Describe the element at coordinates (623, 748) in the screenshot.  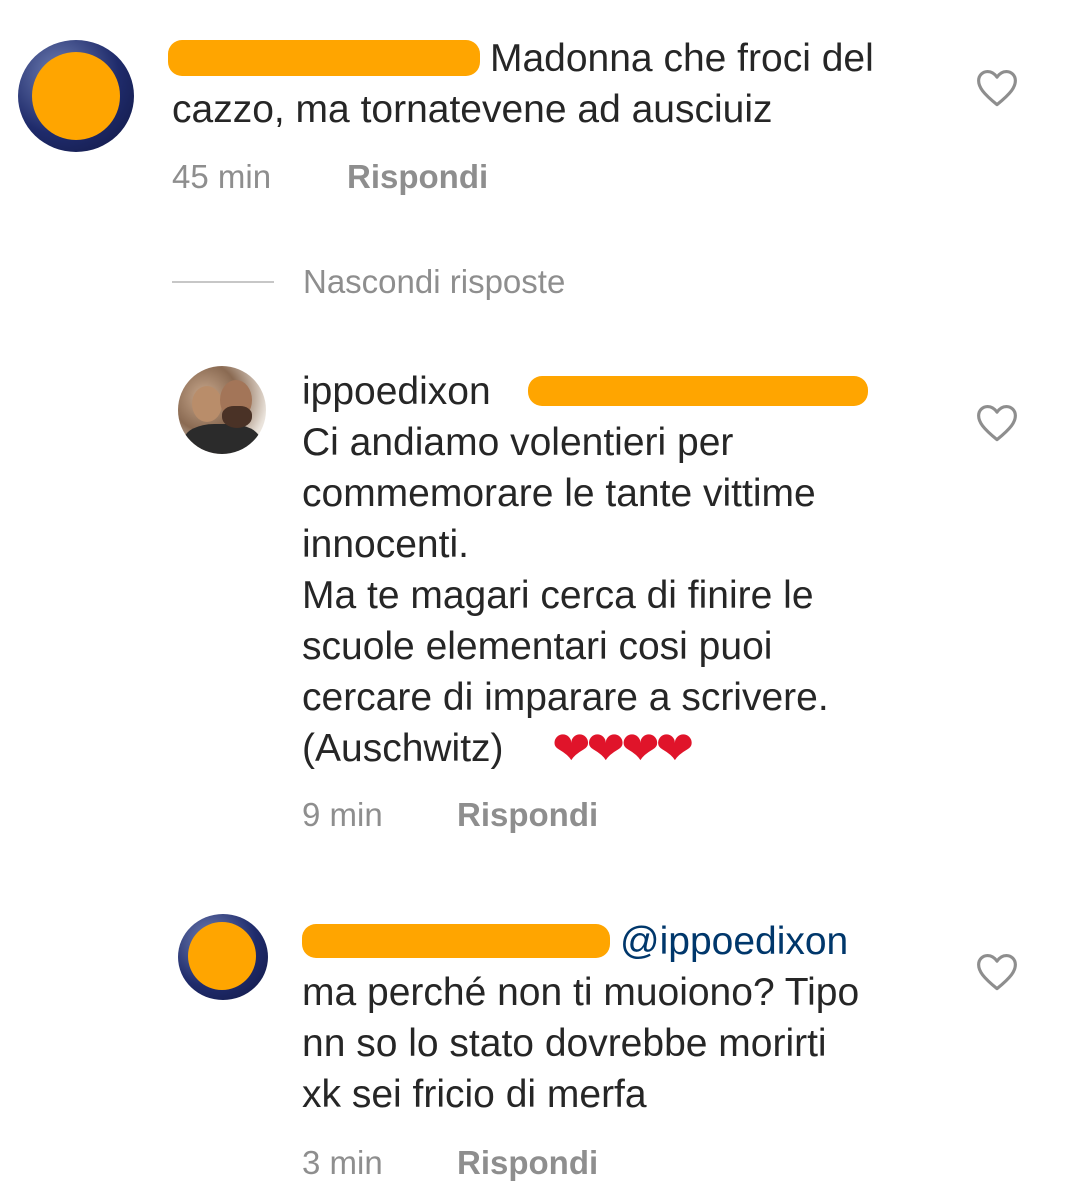
I see `heart-emoji: ❤❤❤❤` at that location.